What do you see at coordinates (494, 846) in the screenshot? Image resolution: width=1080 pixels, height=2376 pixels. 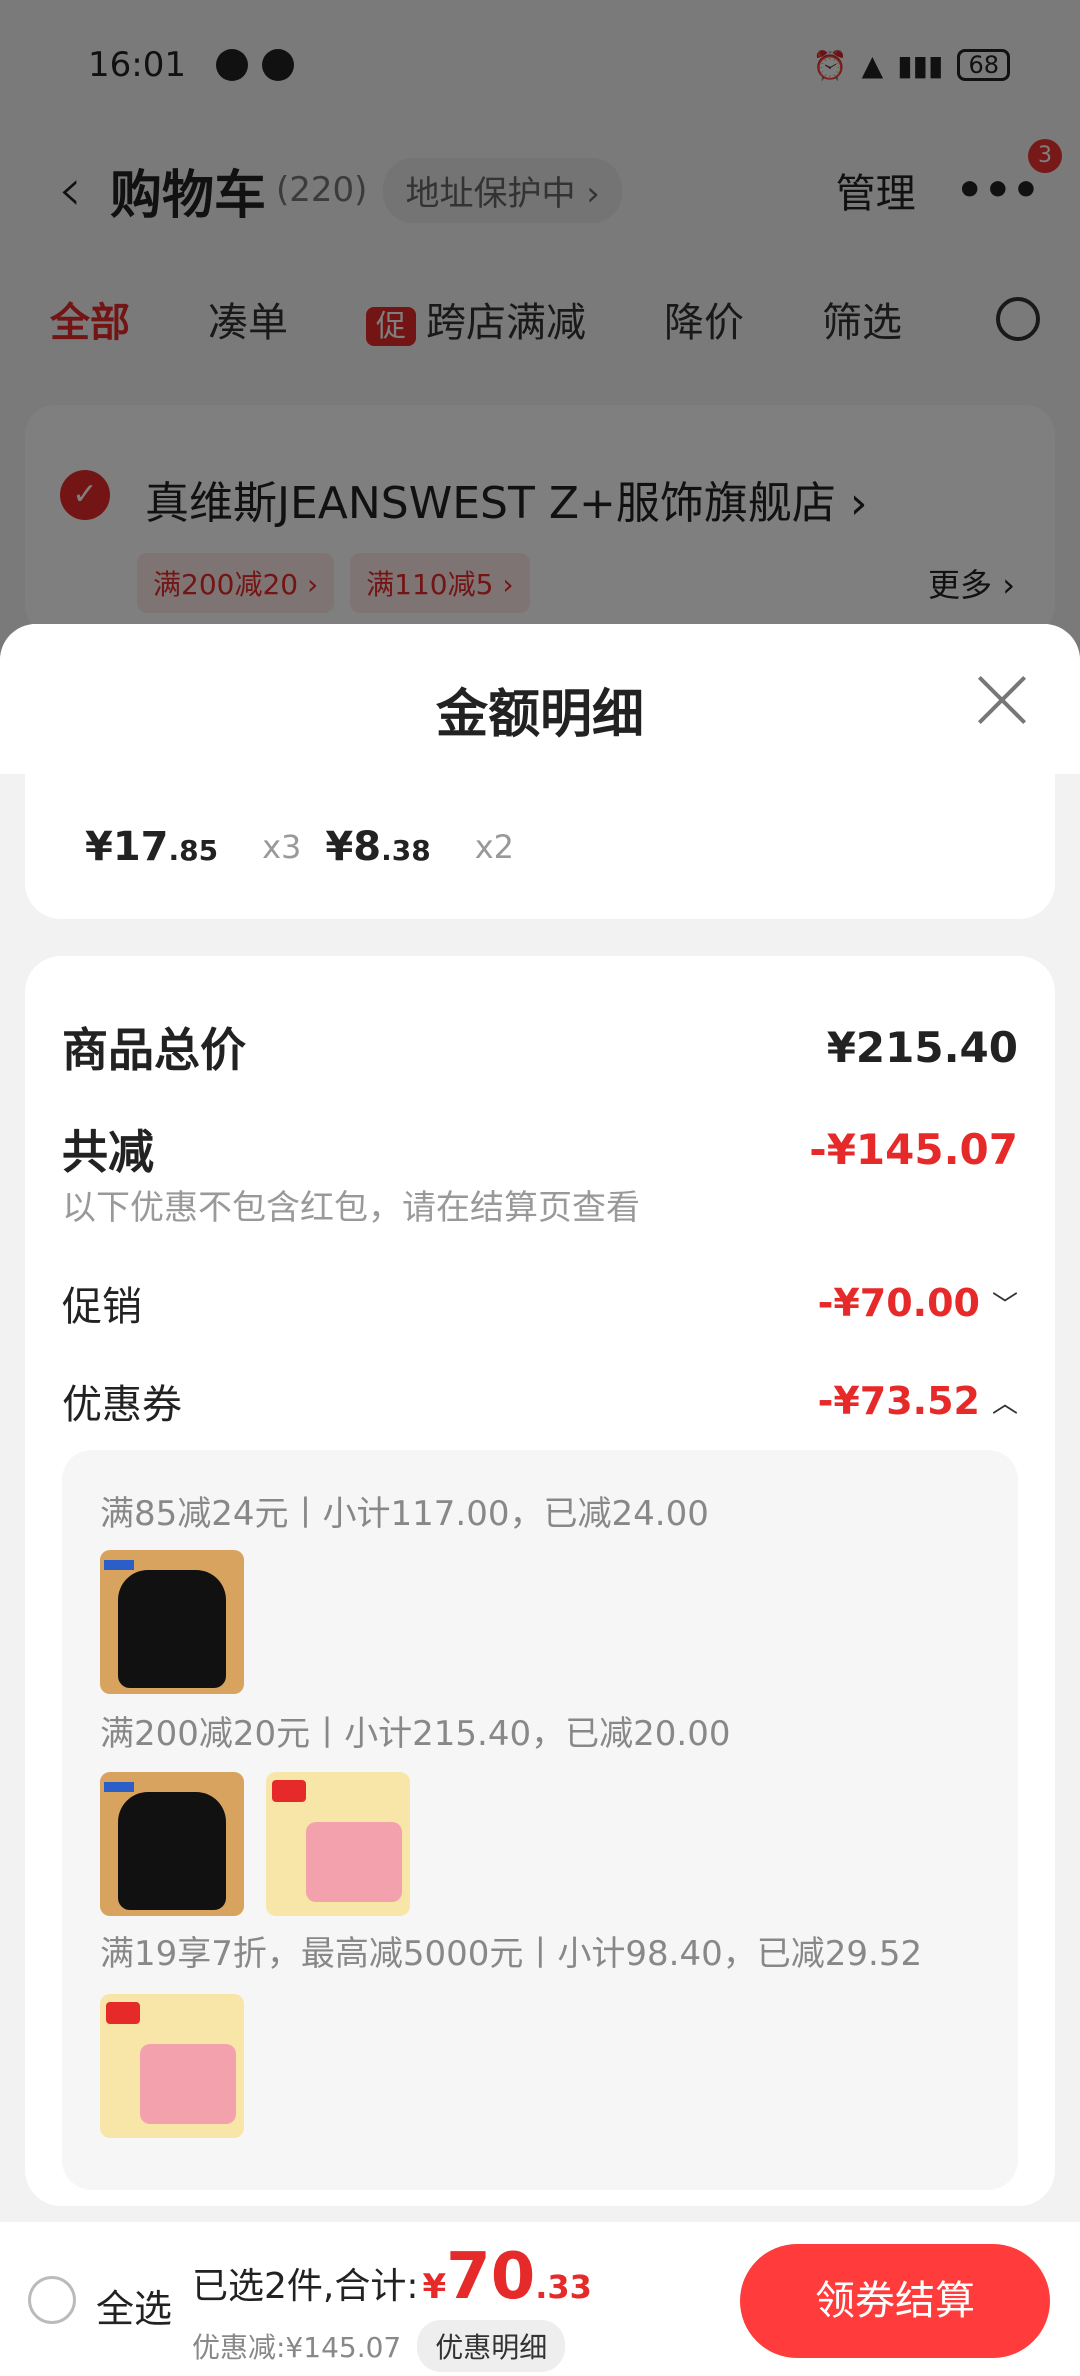 I see `item-quantity: x2` at bounding box center [494, 846].